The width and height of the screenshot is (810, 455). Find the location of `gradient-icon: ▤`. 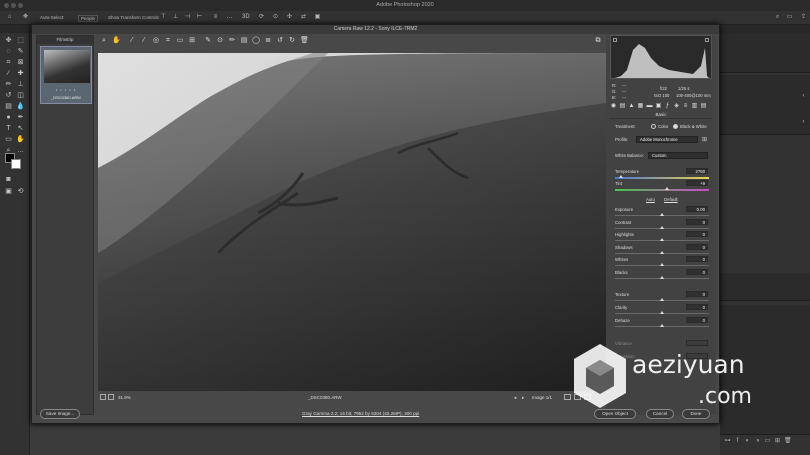

gradient-icon: ▤ is located at coordinates (8, 106).